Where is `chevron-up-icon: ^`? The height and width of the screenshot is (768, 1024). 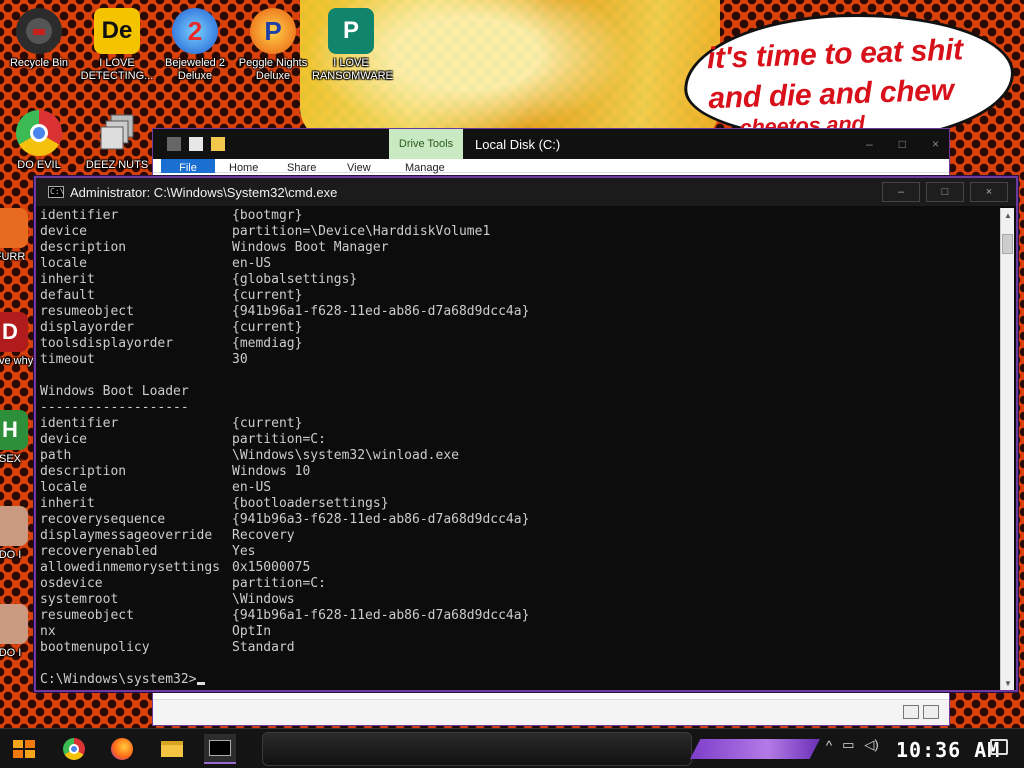 chevron-up-icon: ^ is located at coordinates (829, 745).